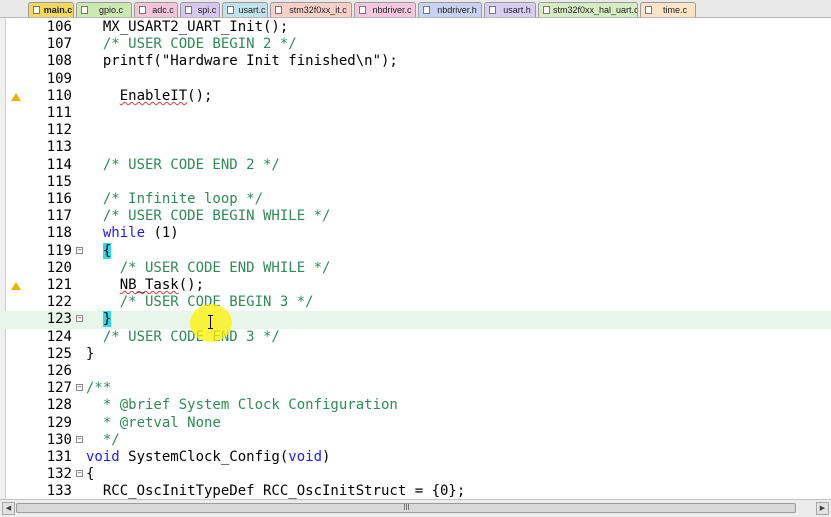 This screenshot has height=517, width=831. I want to click on tab-nbdriver-c: nbdriver.c, so click(385, 9).